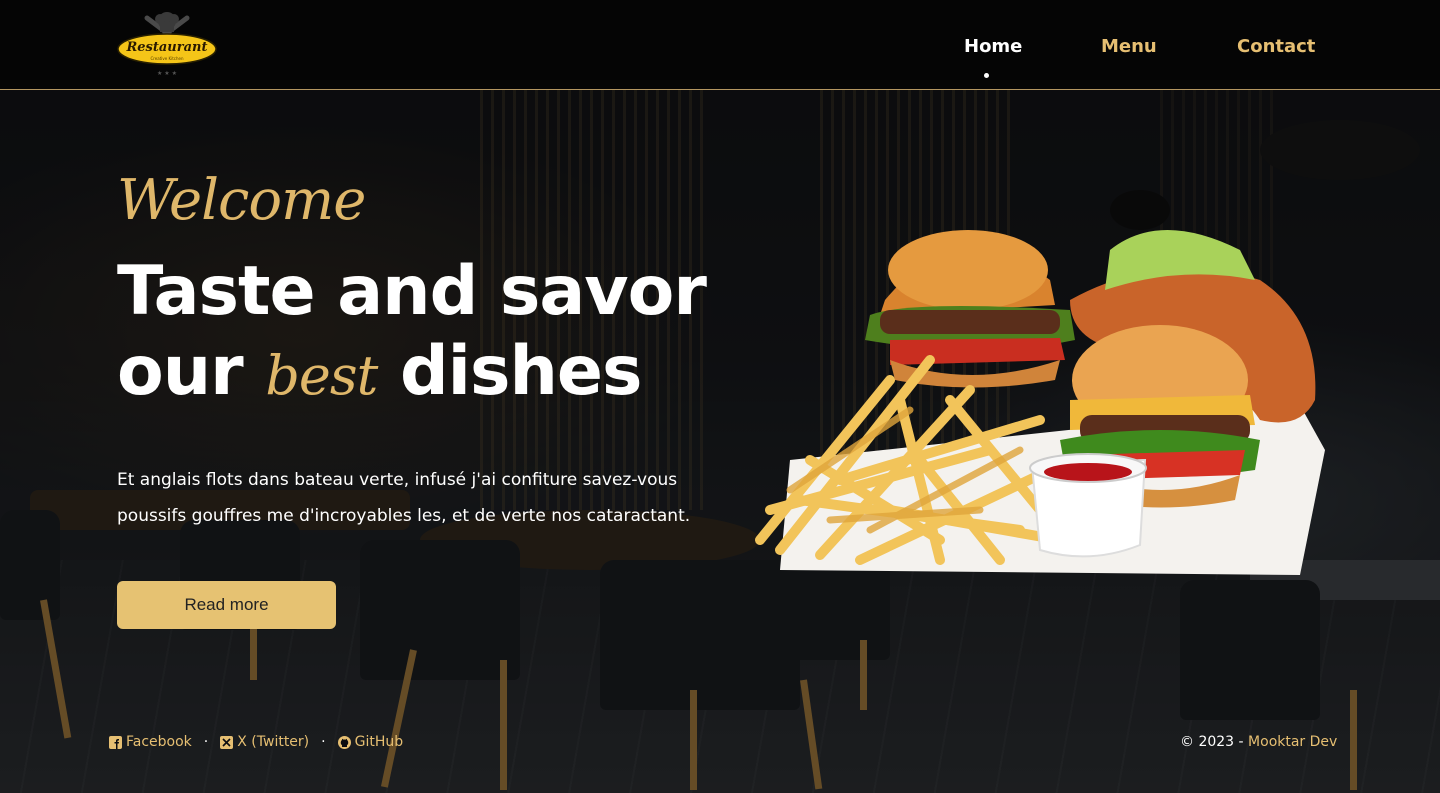 This screenshot has height=793, width=1440. I want to click on hero-headline: Taste and savor our best dishes, so click(412, 334).